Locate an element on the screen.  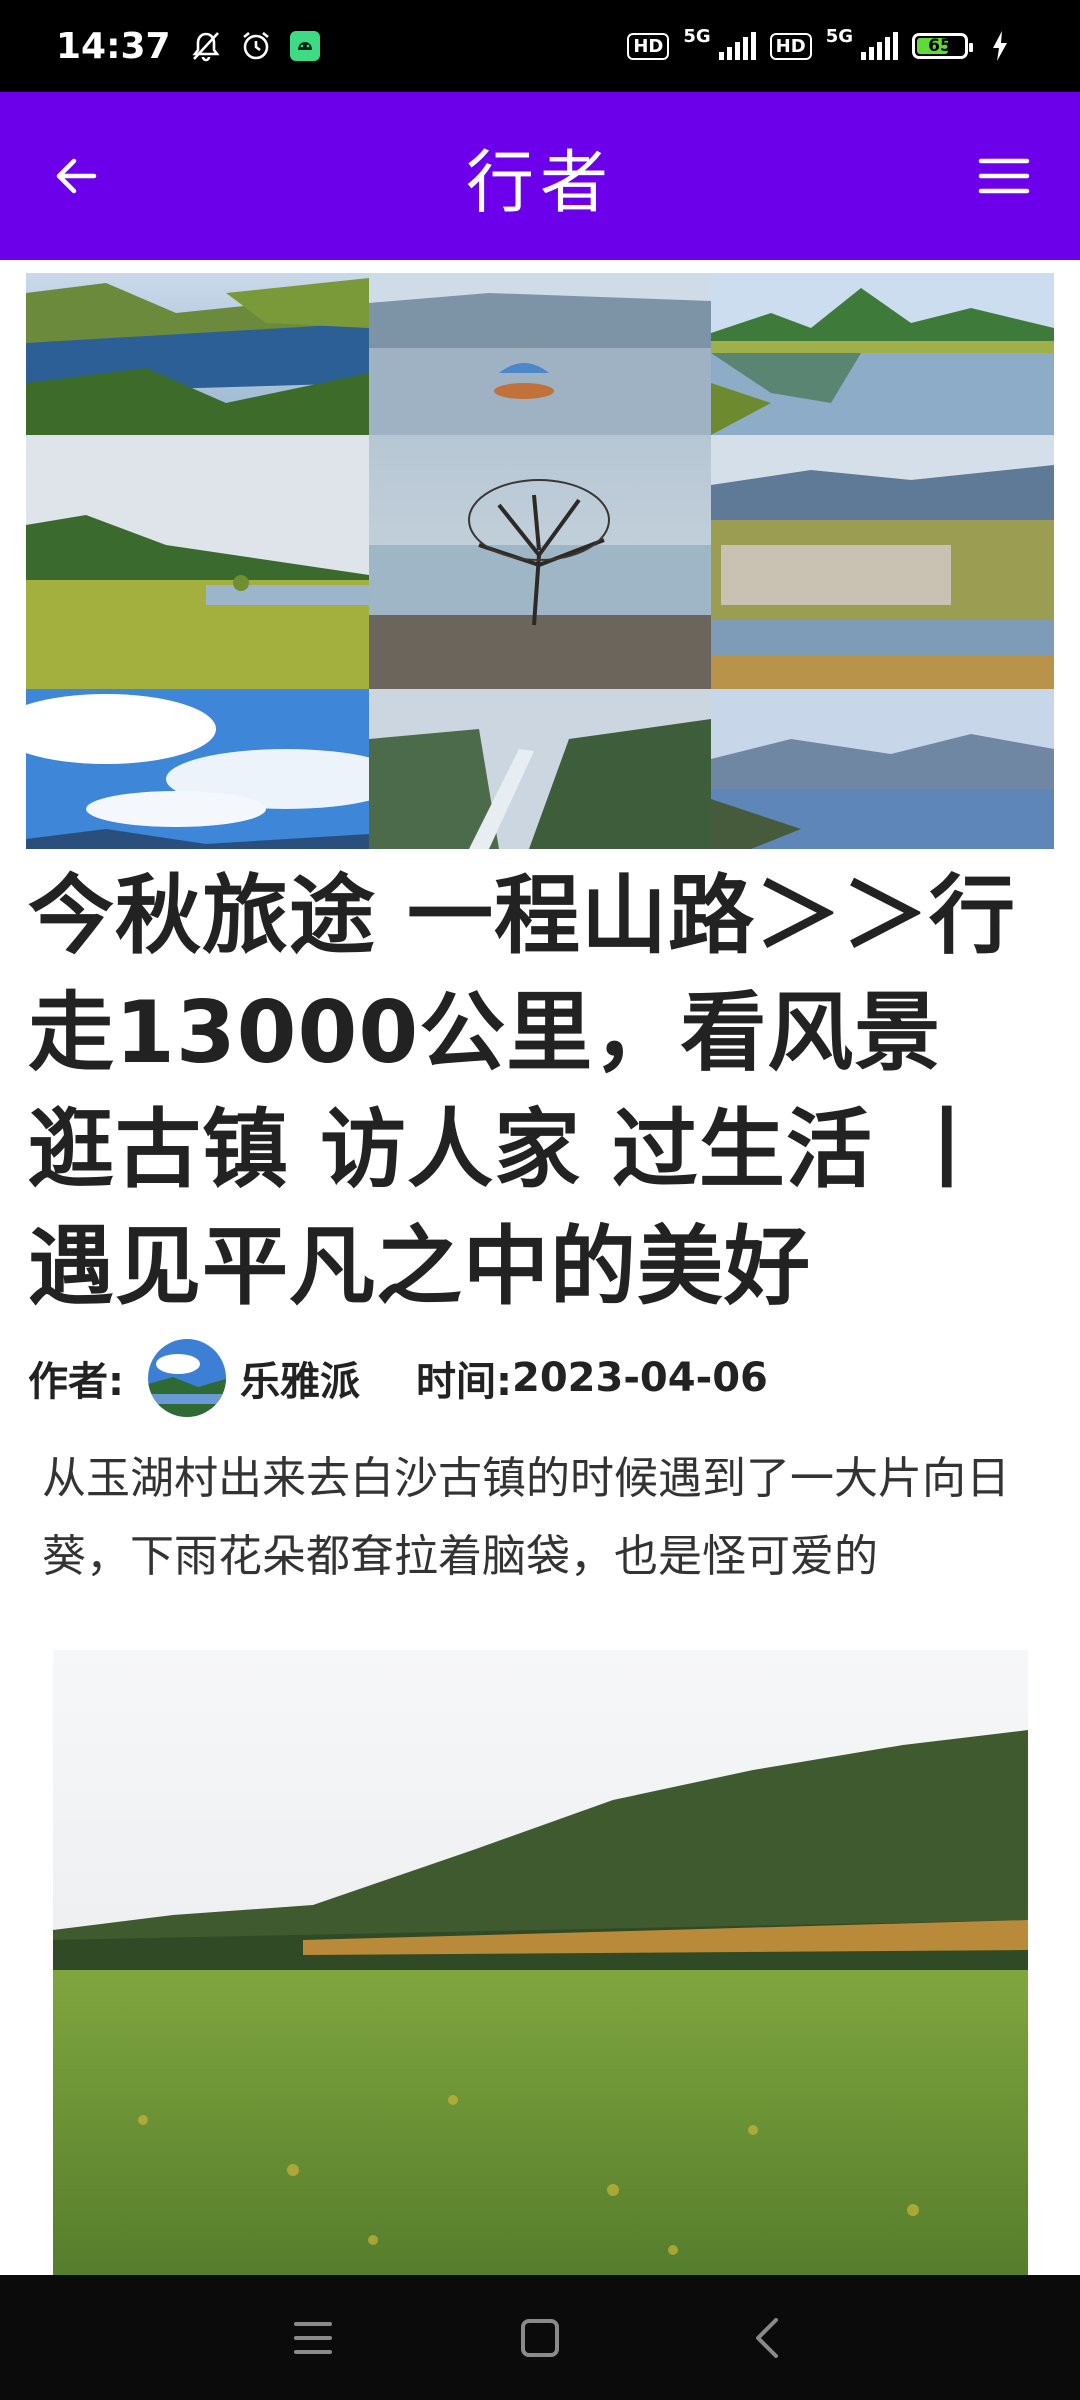
gallery-image-grassland is located at coordinates (197, 562).